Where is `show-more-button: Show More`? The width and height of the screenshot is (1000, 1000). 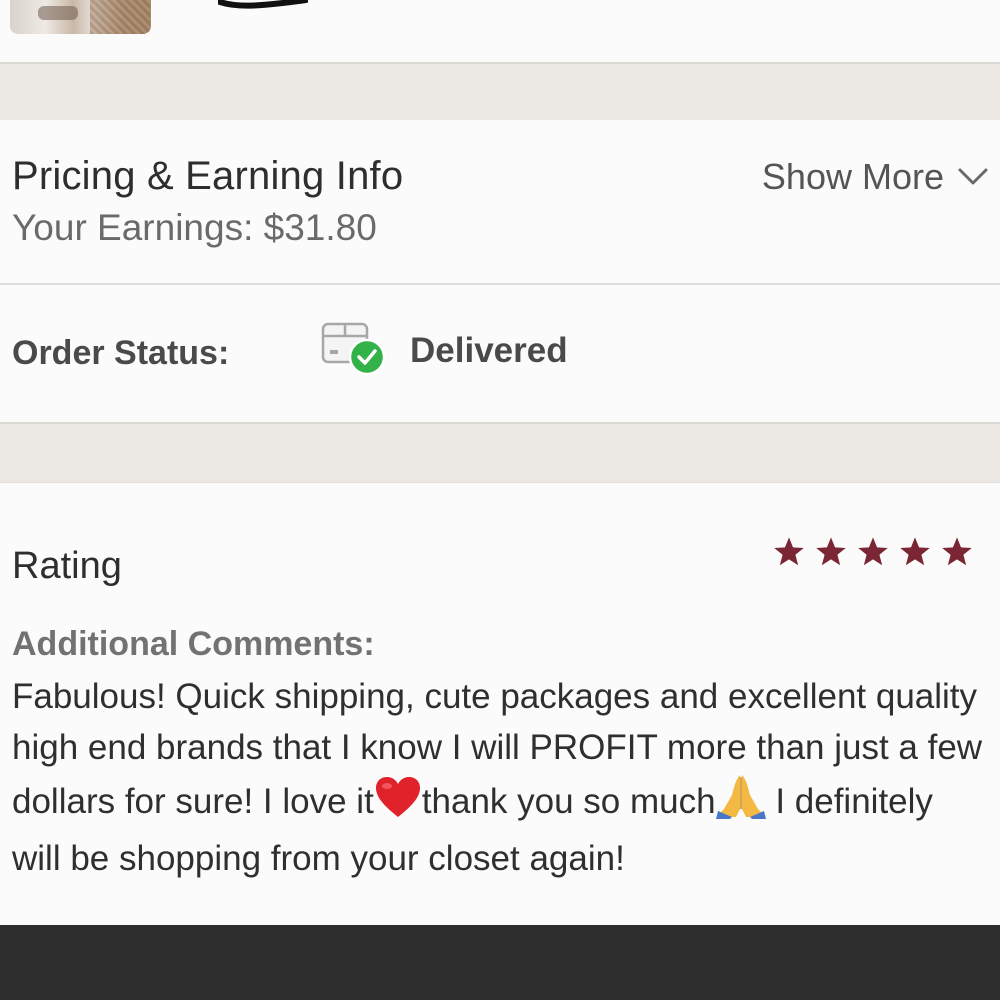
show-more-button: Show More is located at coordinates (875, 177).